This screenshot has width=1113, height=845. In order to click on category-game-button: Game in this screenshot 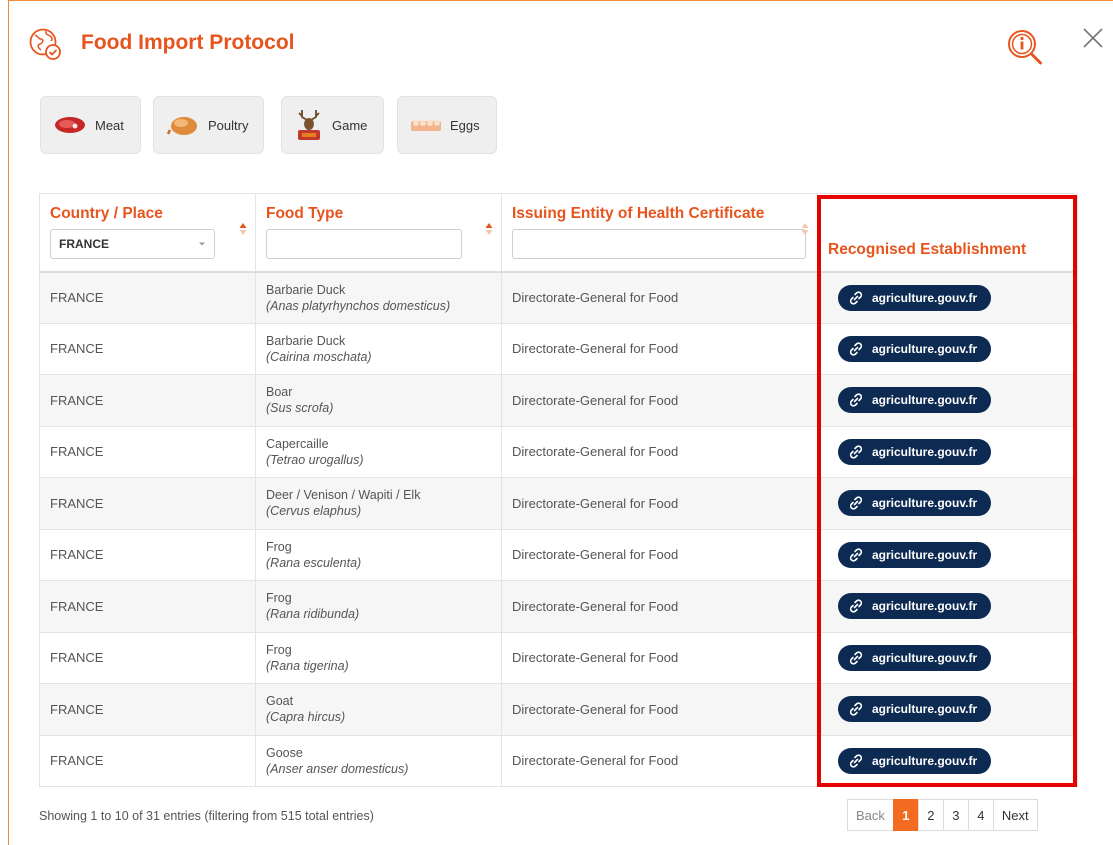, I will do `click(332, 125)`.